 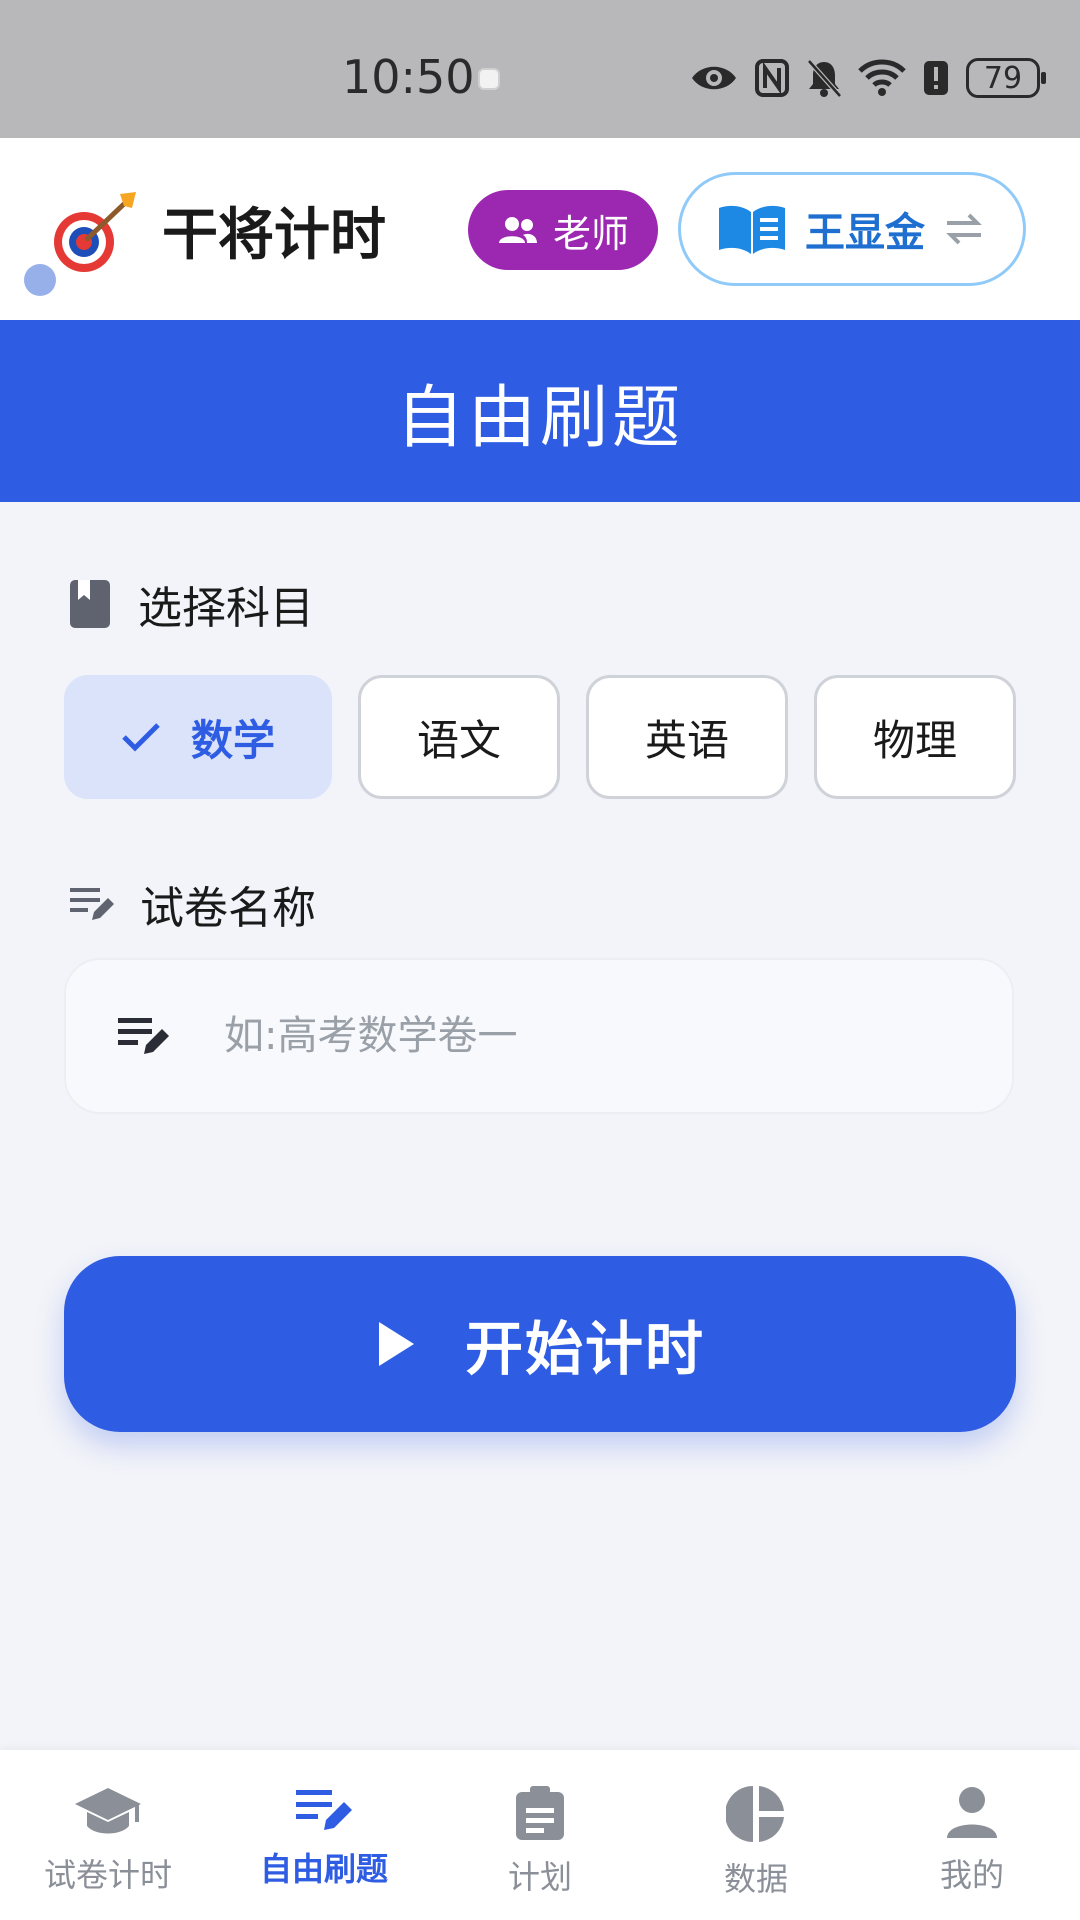 I want to click on person-icon, so click(x=972, y=1812).